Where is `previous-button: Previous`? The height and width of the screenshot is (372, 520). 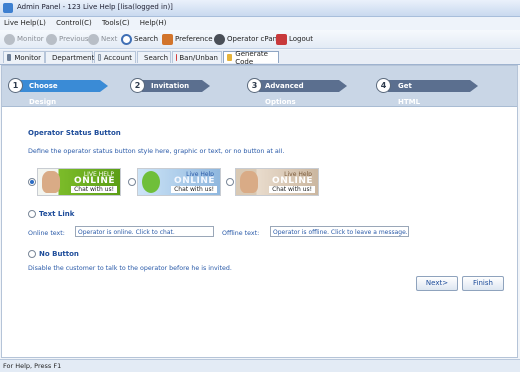
previous-button: Previous is located at coordinates (67, 39).